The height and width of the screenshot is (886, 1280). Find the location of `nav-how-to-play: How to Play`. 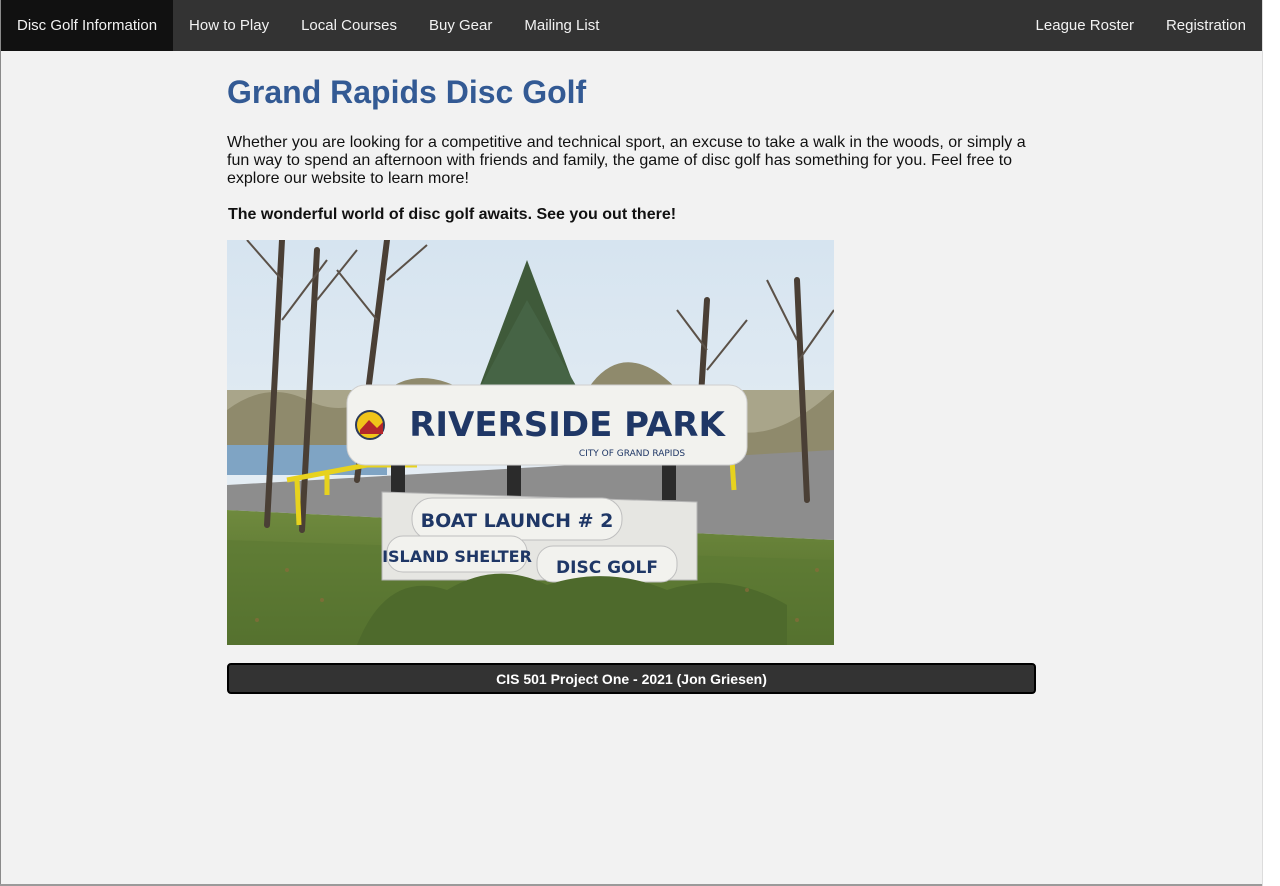

nav-how-to-play: How to Play is located at coordinates (229, 25).